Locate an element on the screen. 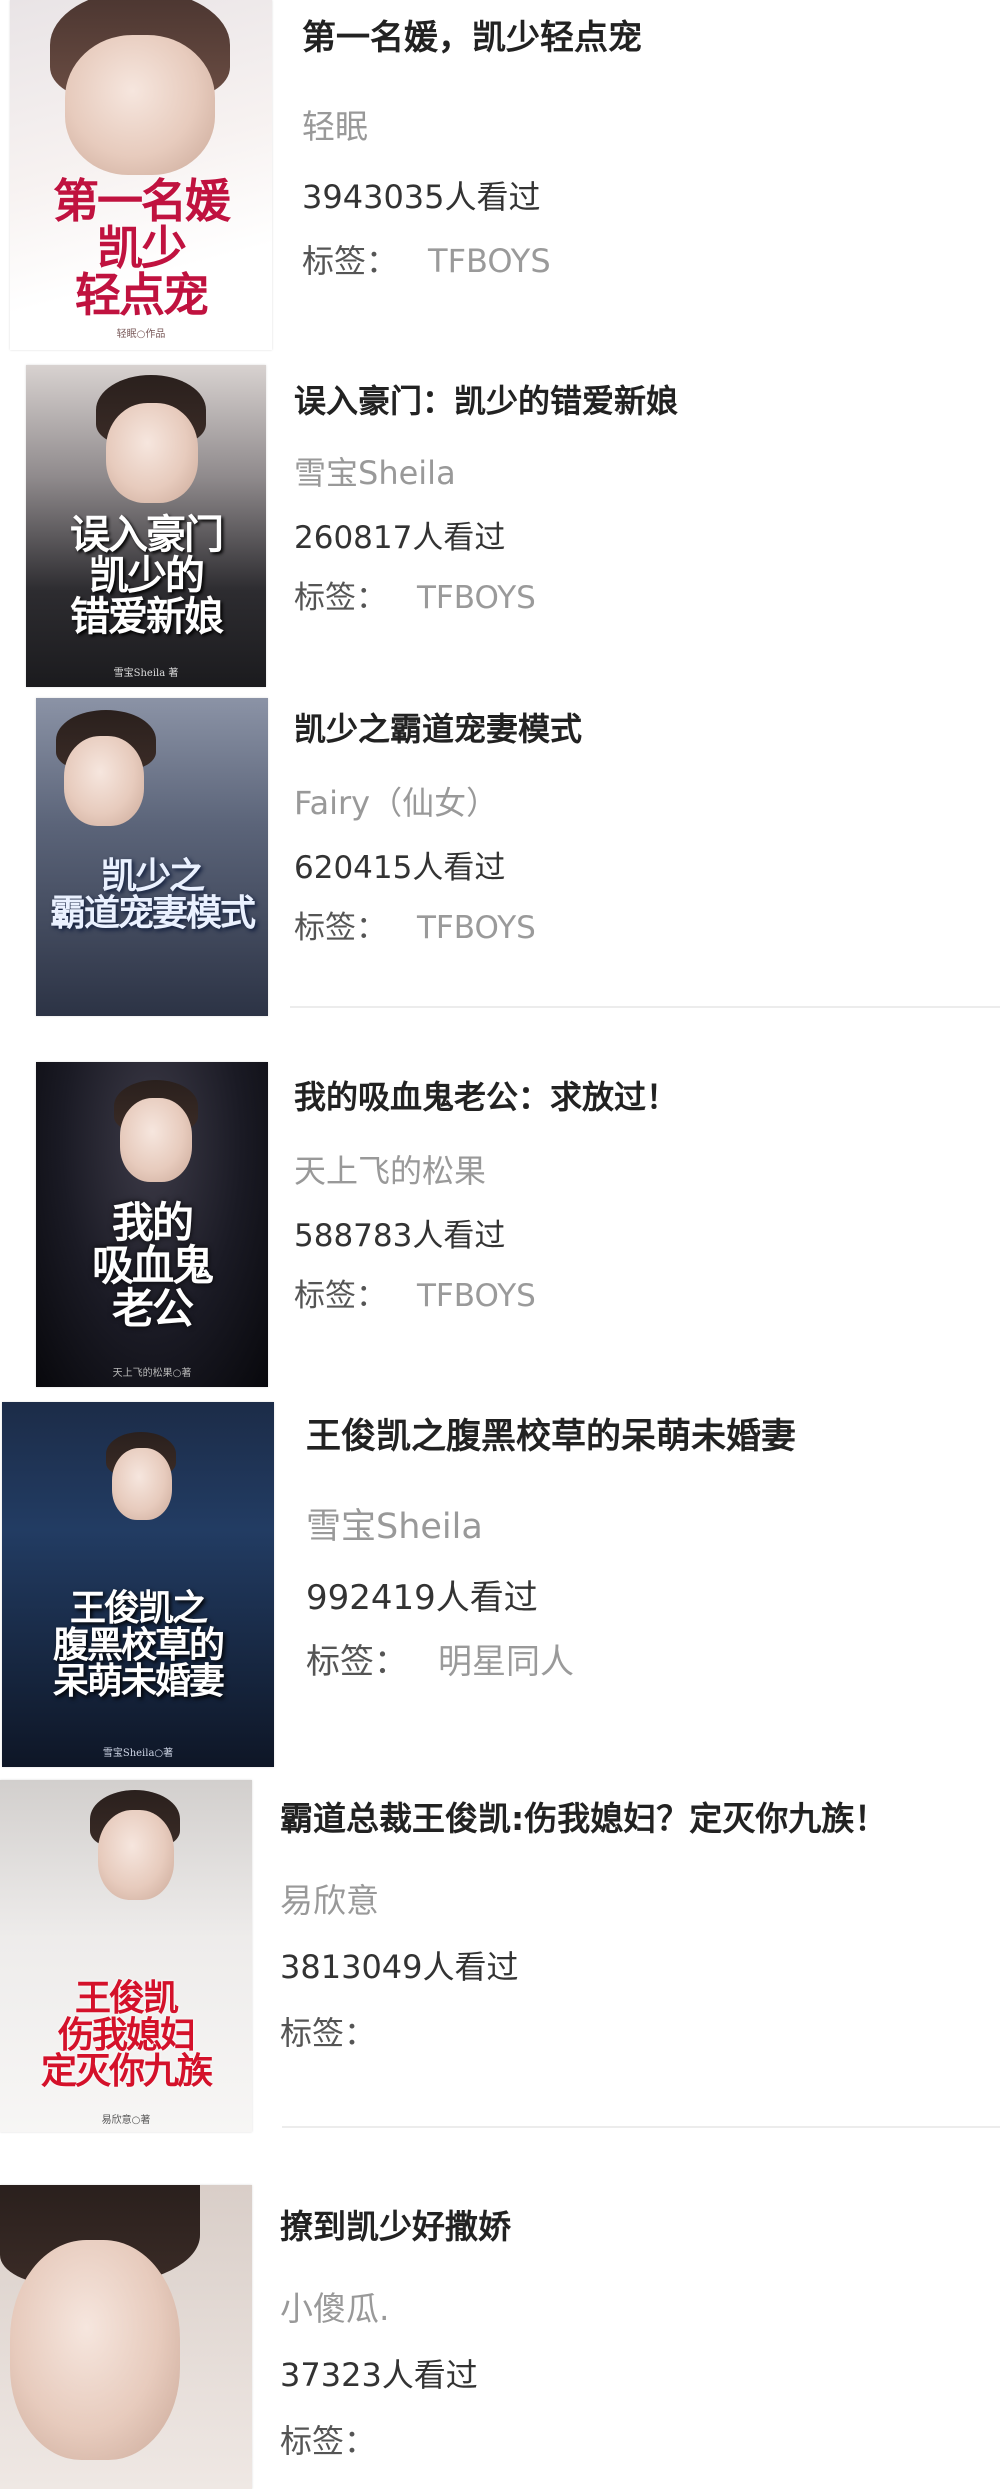  book-cover: 第一名媛 凯少 轻点宠 轻眠○作品 is located at coordinates (141, 175).